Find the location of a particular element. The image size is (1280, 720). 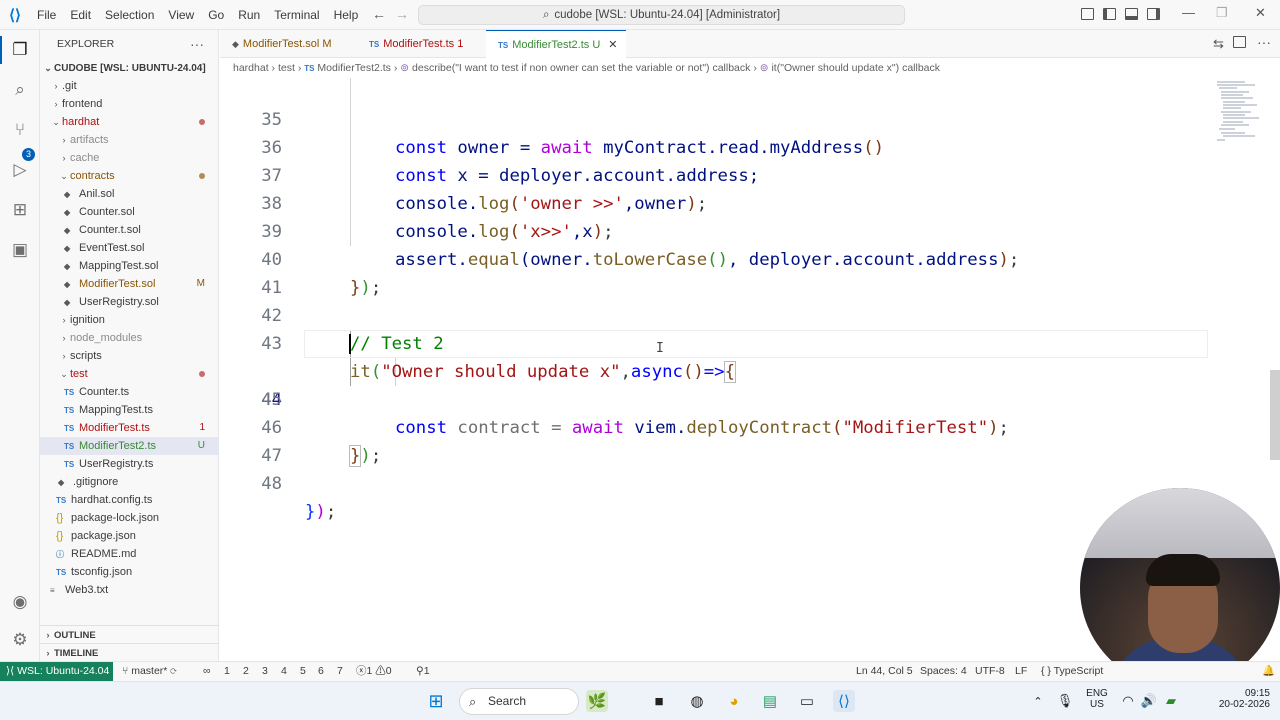

tree-item-modifiertest-sol: ◆ ModifierTest.sol M is located at coordinates (129, 284).